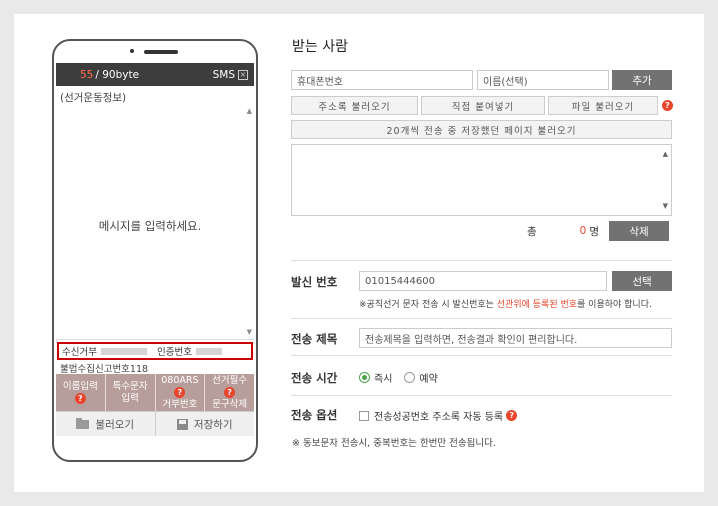 Image resolution: width=718 pixels, height=506 pixels. Describe the element at coordinates (223, 74) in the screenshot. I see `sms-label: SMS` at that location.